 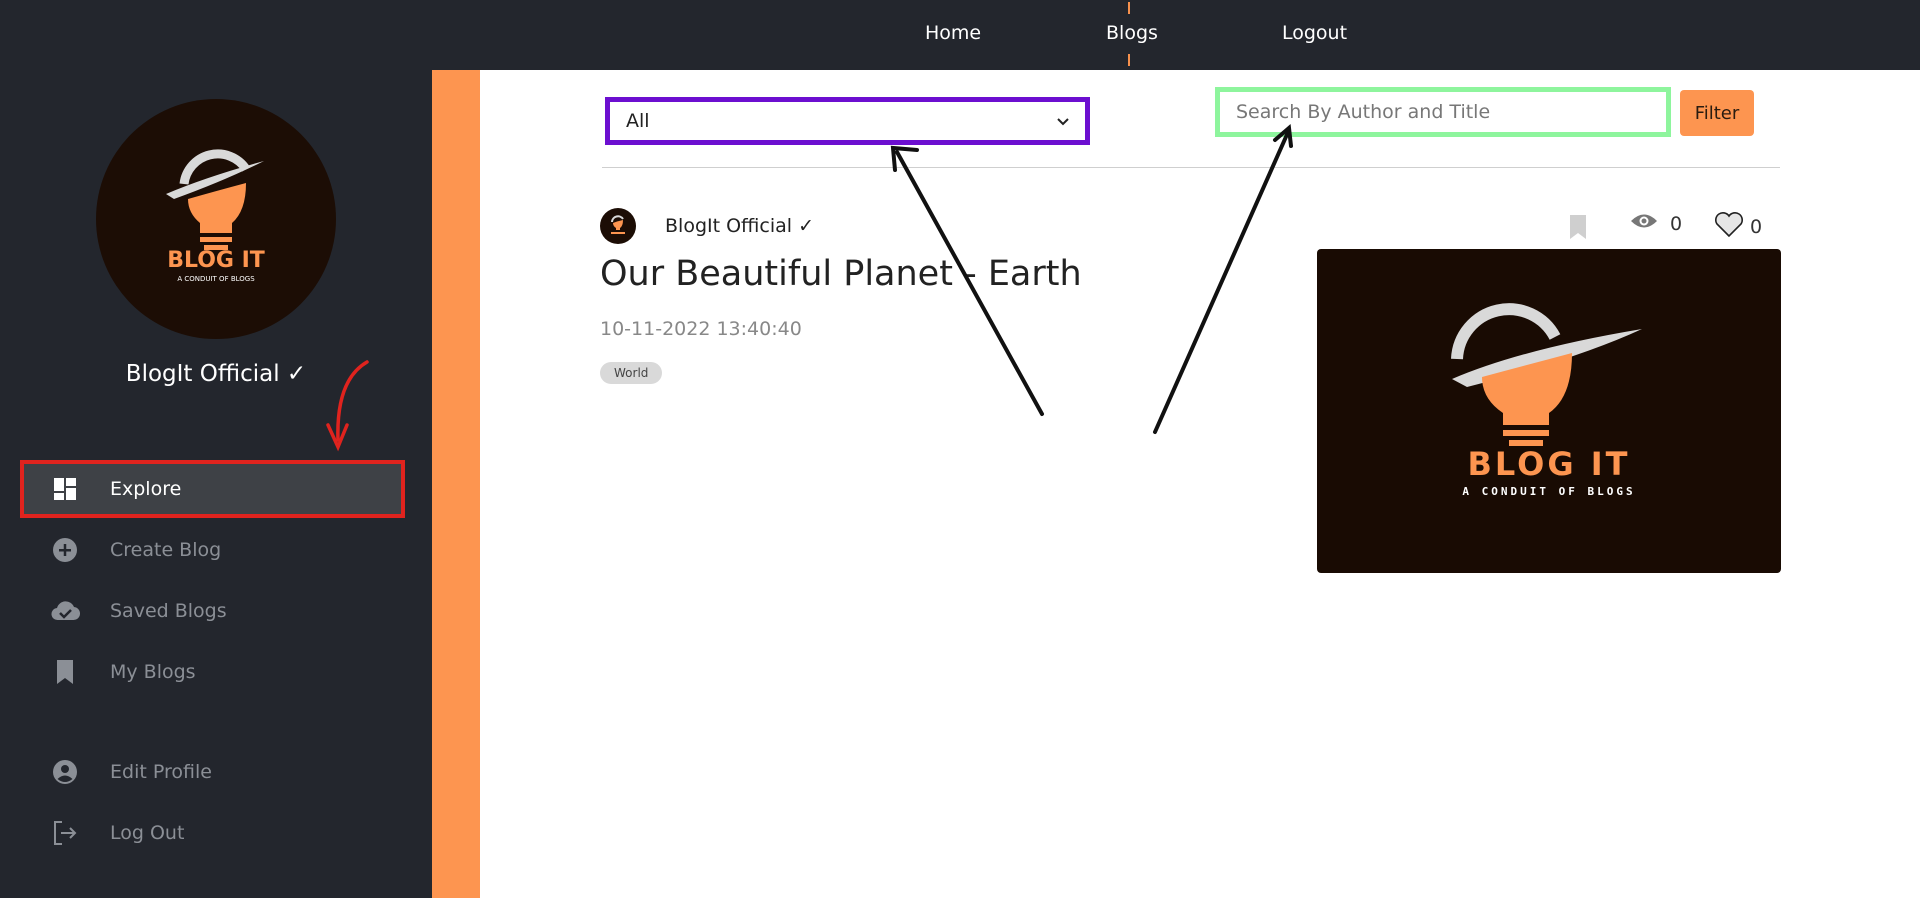 I want to click on views-count: 0, so click(x=1676, y=223).